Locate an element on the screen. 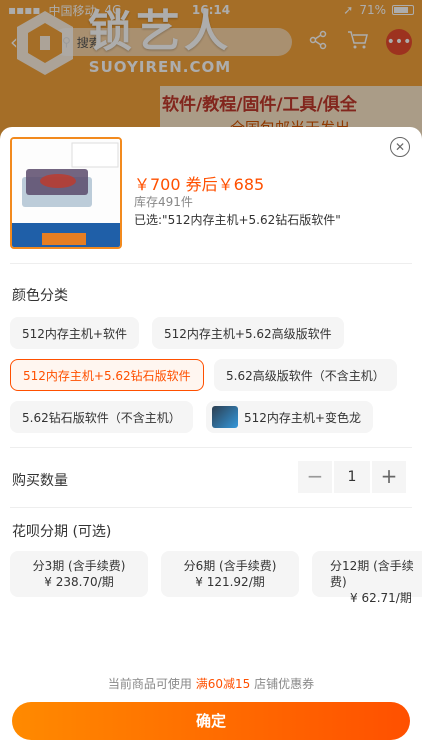 The width and height of the screenshot is (422, 750). quantity-value: 1 is located at coordinates (352, 477).